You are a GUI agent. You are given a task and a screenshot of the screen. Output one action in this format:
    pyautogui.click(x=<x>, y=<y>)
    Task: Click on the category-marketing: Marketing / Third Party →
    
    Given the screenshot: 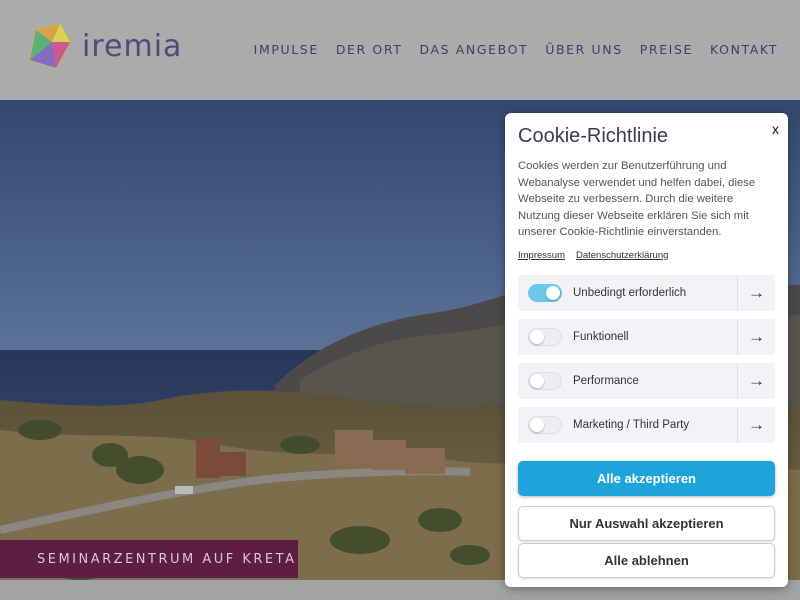 What is the action you would take?
    pyautogui.click(x=646, y=424)
    